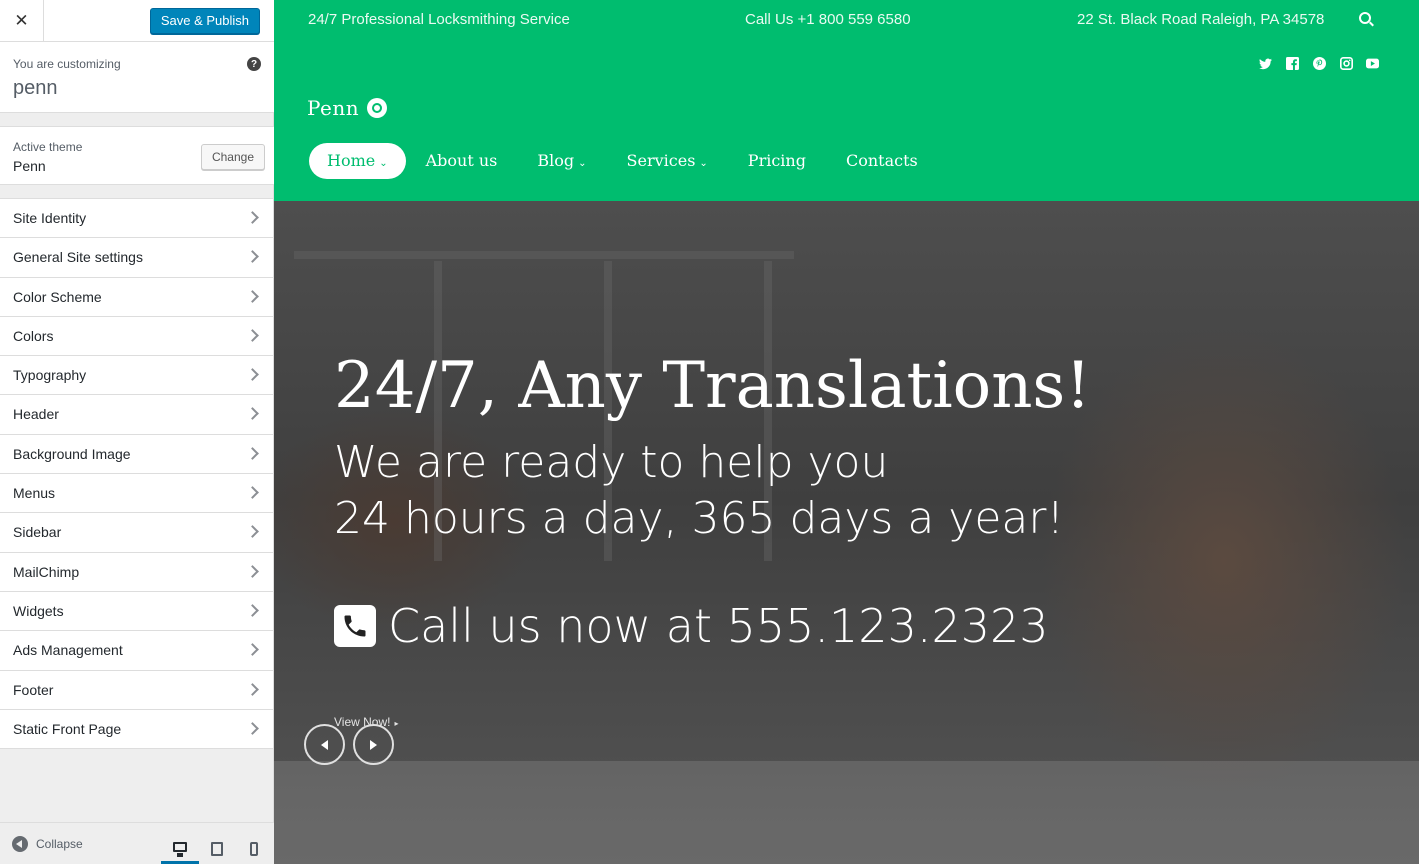 The height and width of the screenshot is (864, 1419). I want to click on slider-next-button, so click(373, 744).